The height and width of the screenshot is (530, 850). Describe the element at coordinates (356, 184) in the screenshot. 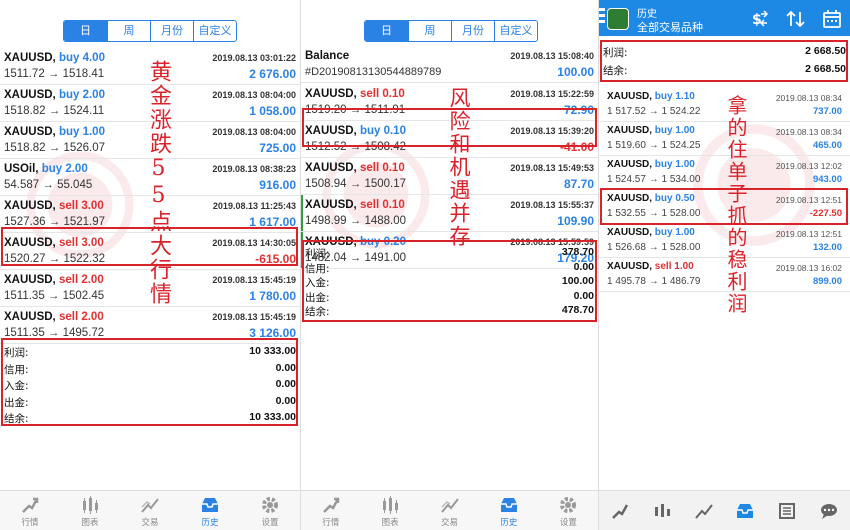

I see `trade-price: 1508.94 → 1500.17` at that location.